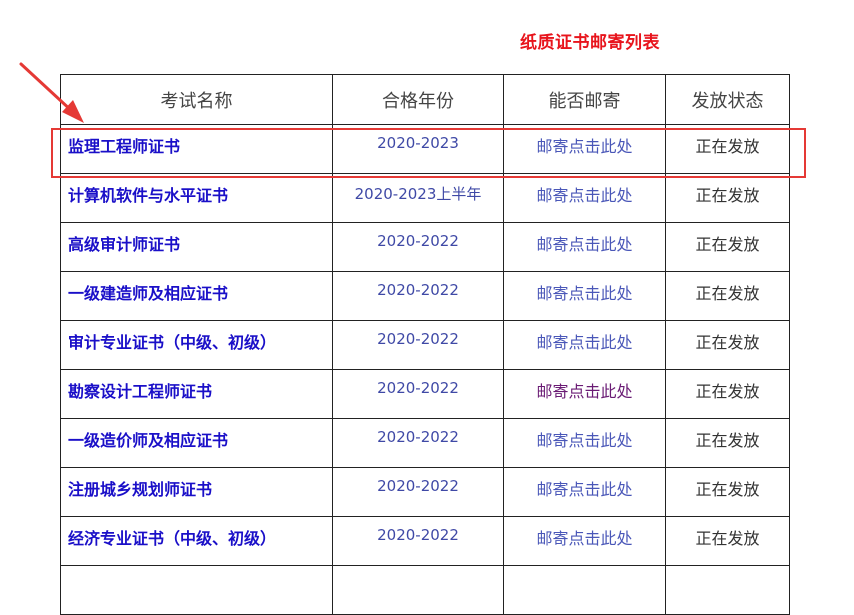 The image size is (854, 615). Describe the element at coordinates (196, 149) in the screenshot. I see `exam-name-cell: 监理工程师证书` at that location.